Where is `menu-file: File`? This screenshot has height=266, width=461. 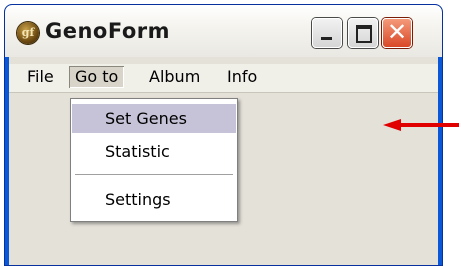 menu-file: File is located at coordinates (40, 77).